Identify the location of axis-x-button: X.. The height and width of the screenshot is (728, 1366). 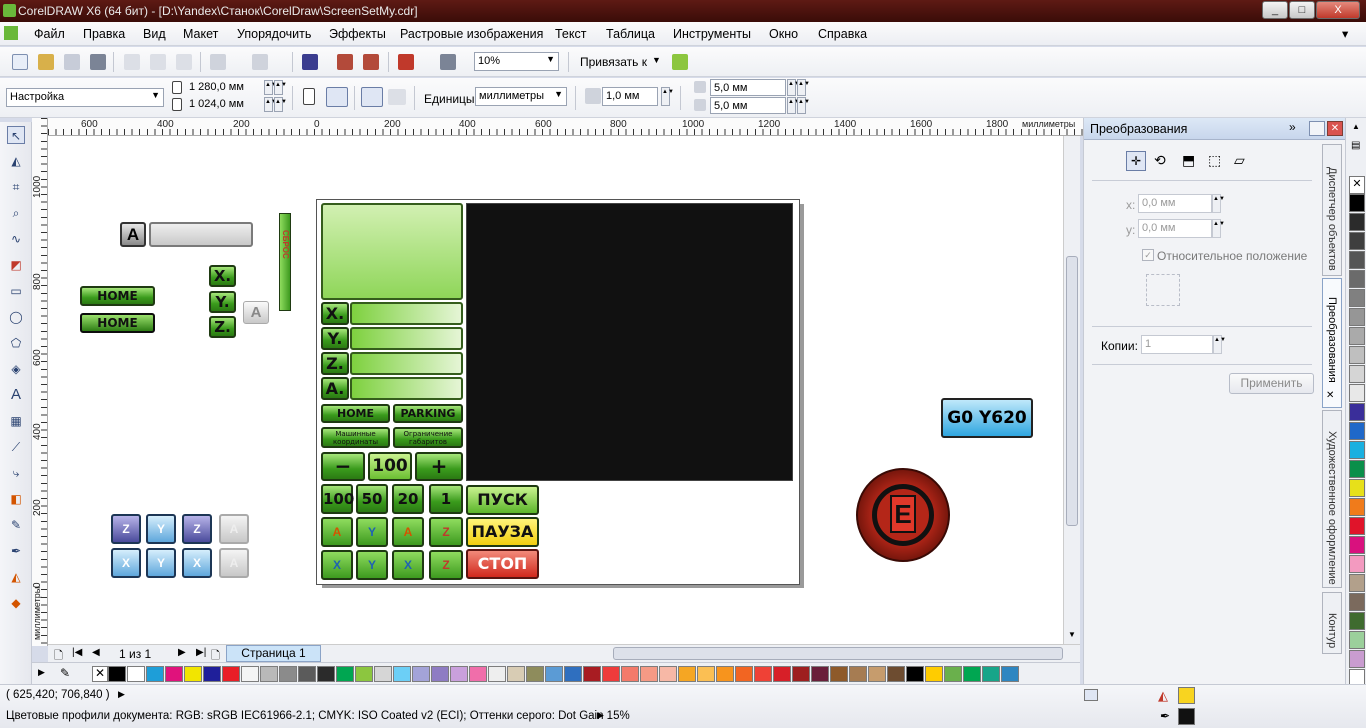
(335, 313).